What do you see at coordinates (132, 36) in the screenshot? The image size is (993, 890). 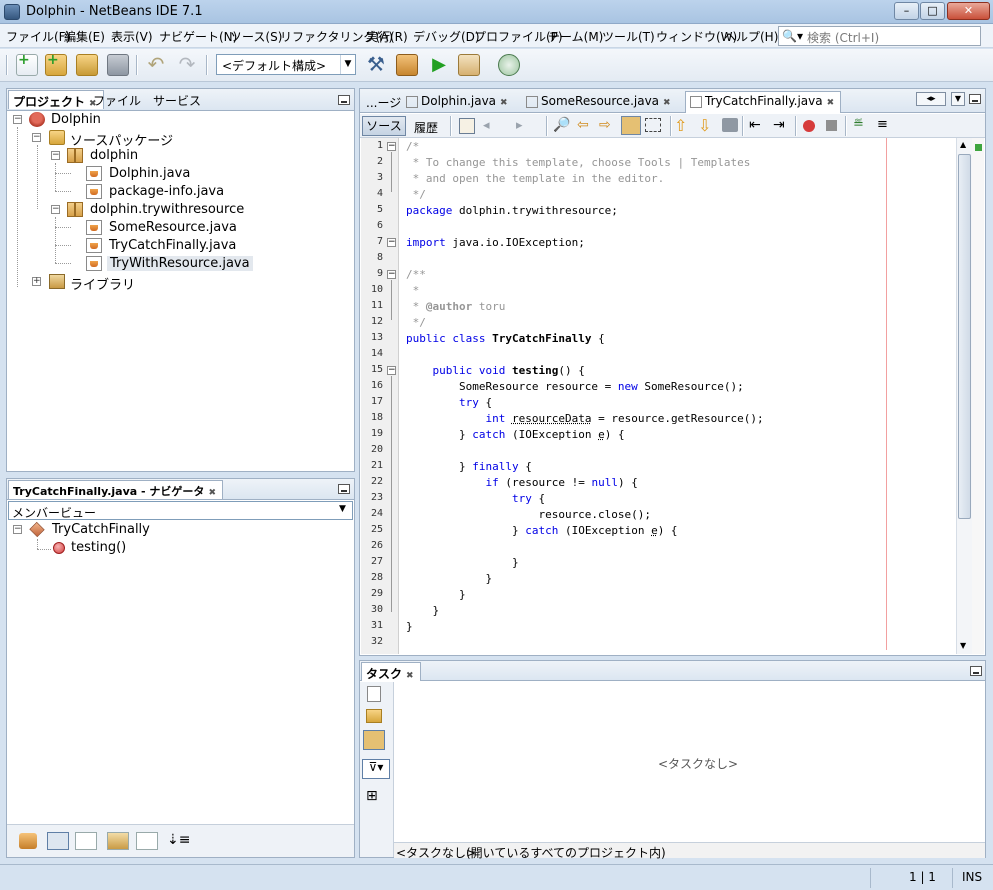 I see `menu-view: 表示(V)` at bounding box center [132, 36].